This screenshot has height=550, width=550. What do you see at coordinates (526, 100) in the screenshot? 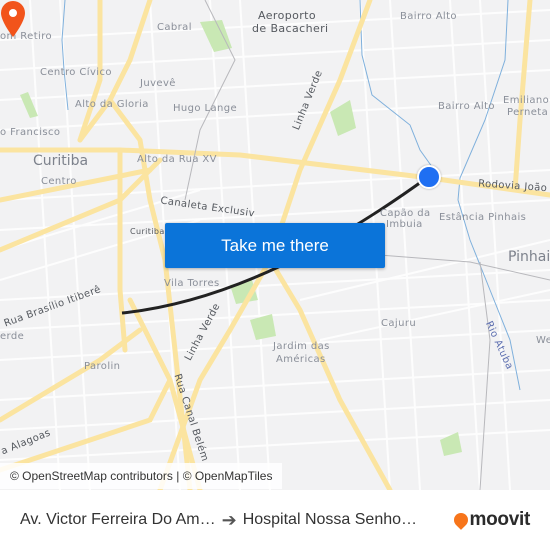
I see `map-label-emiliano: Emiliano` at bounding box center [526, 100].